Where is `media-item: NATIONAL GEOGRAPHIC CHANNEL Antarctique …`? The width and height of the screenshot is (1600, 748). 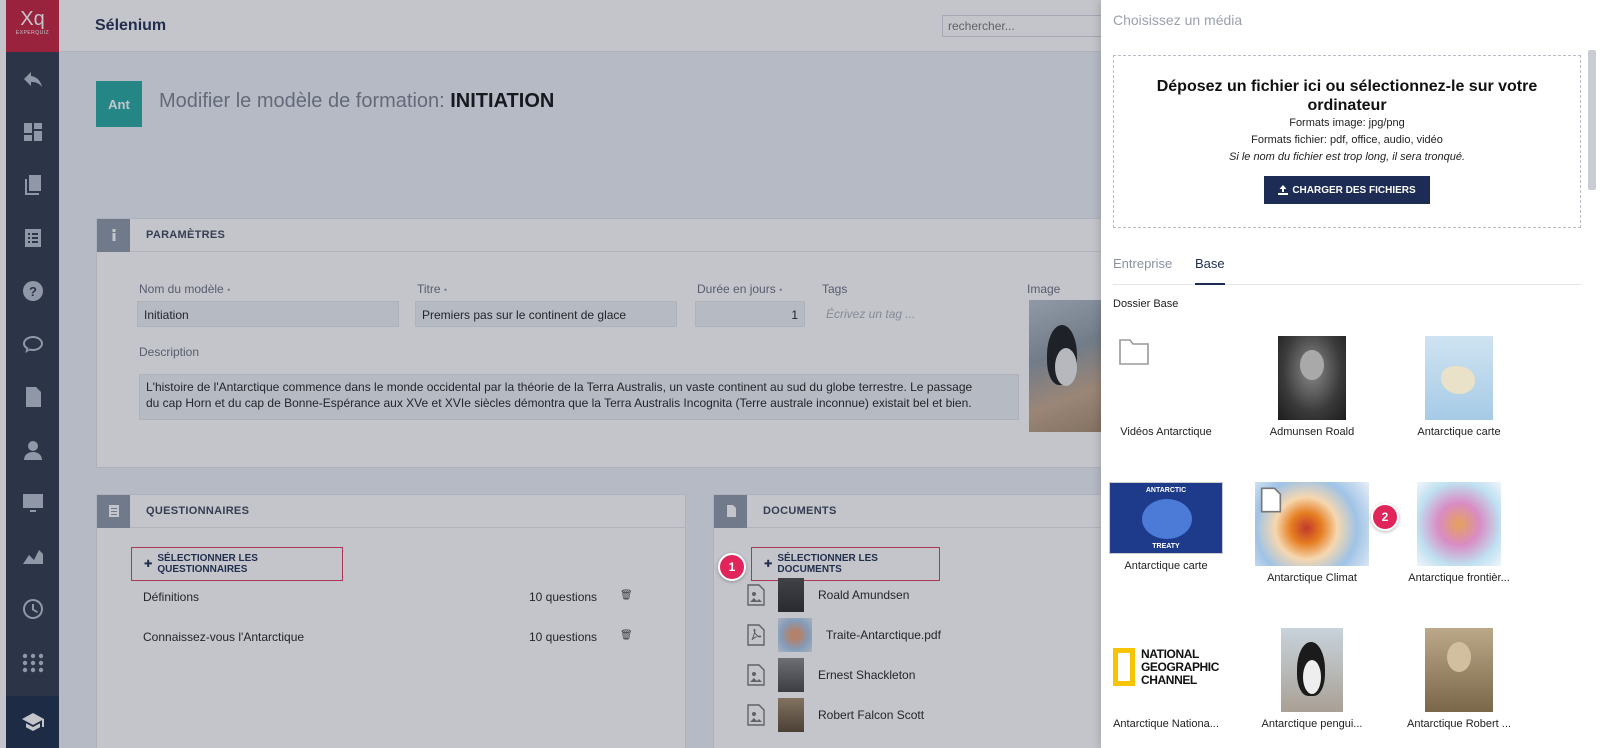 media-item: NATIONAL GEOGRAPHIC CHANNEL Antarctique … is located at coordinates (1166, 679).